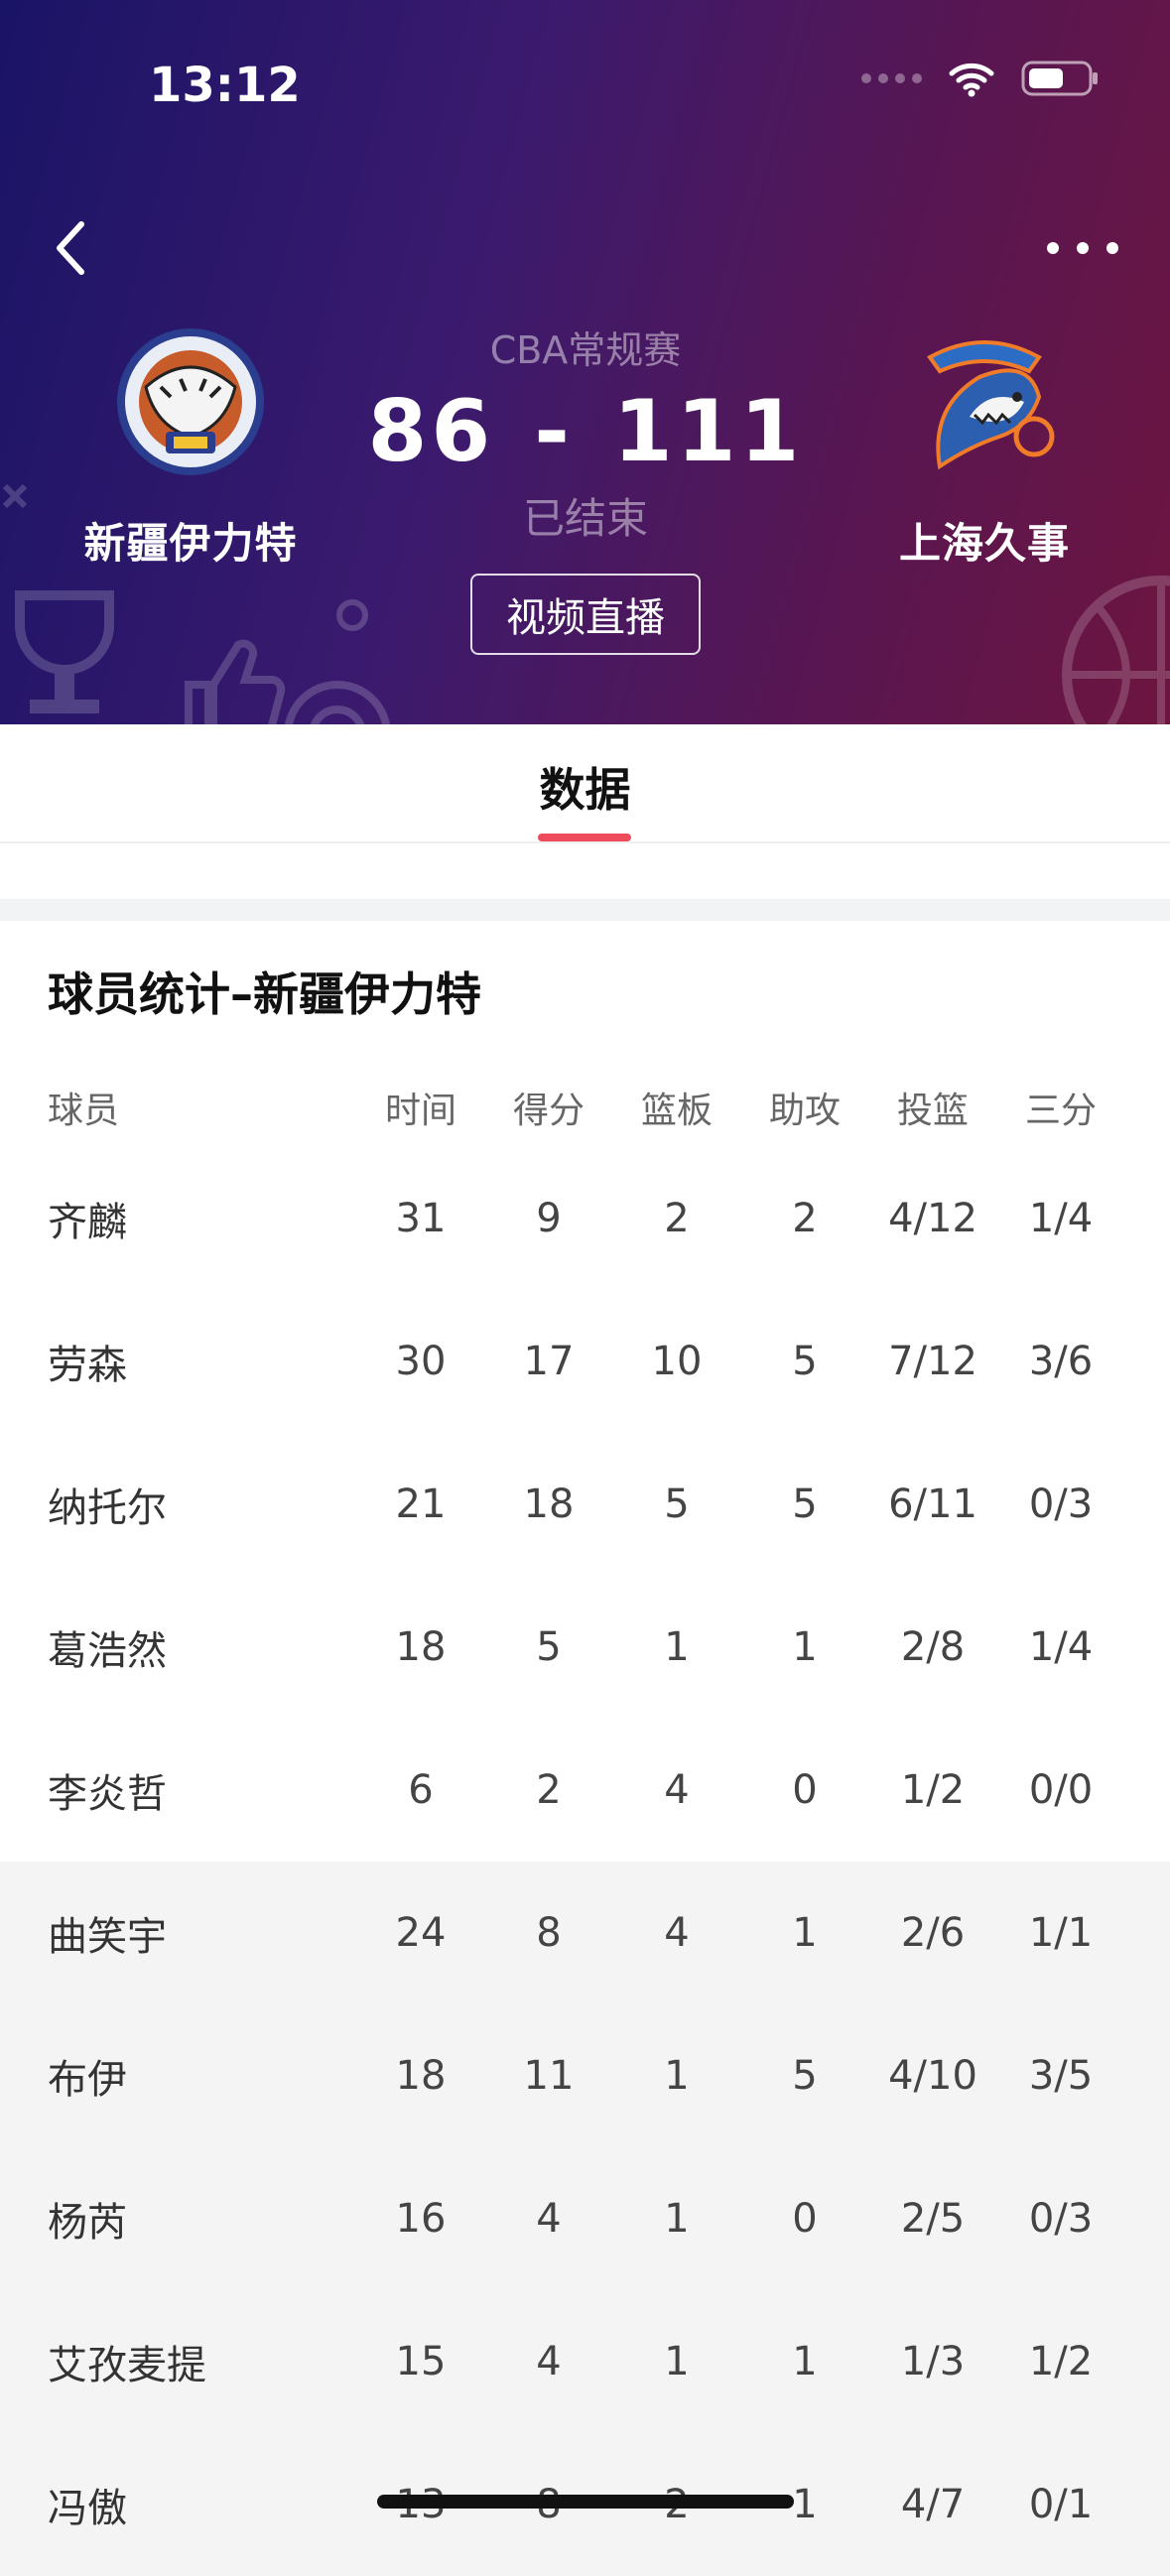  Describe the element at coordinates (196, 1933) in the screenshot. I see `player-name: 曲笑宇` at that location.